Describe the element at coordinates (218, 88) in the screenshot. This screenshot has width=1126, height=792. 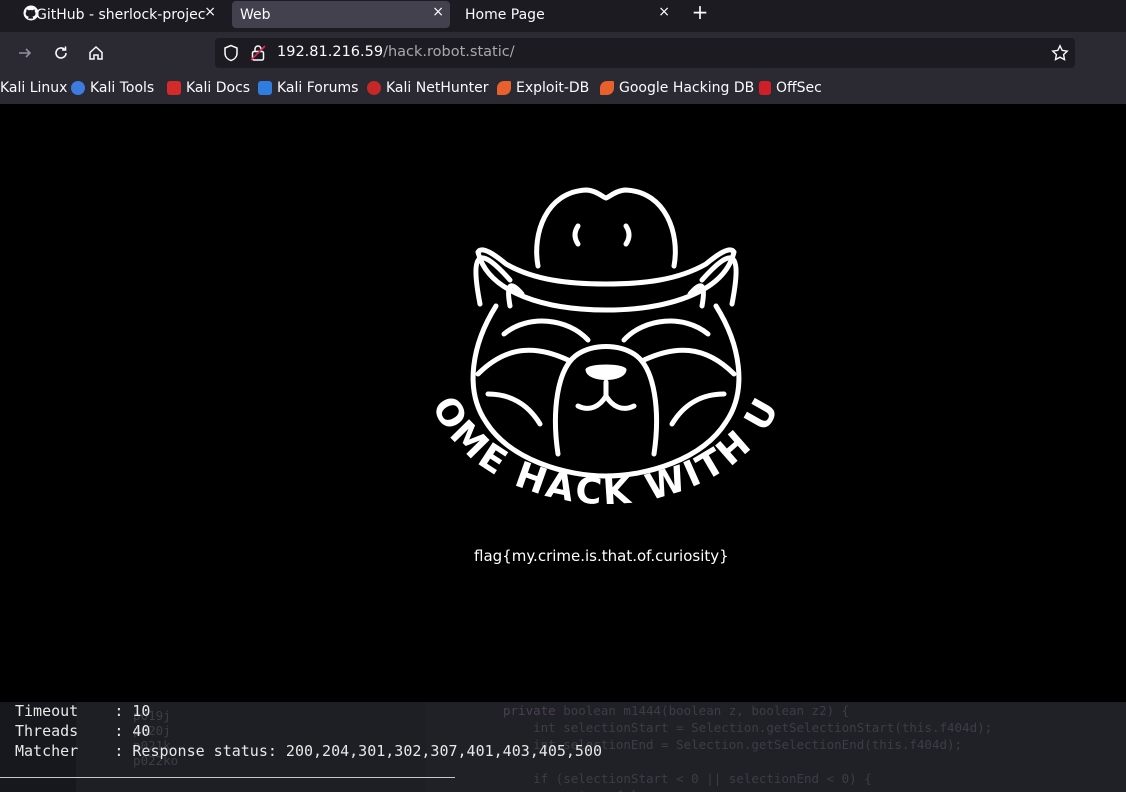
I see `bookmark-label: Kali Docs` at that location.